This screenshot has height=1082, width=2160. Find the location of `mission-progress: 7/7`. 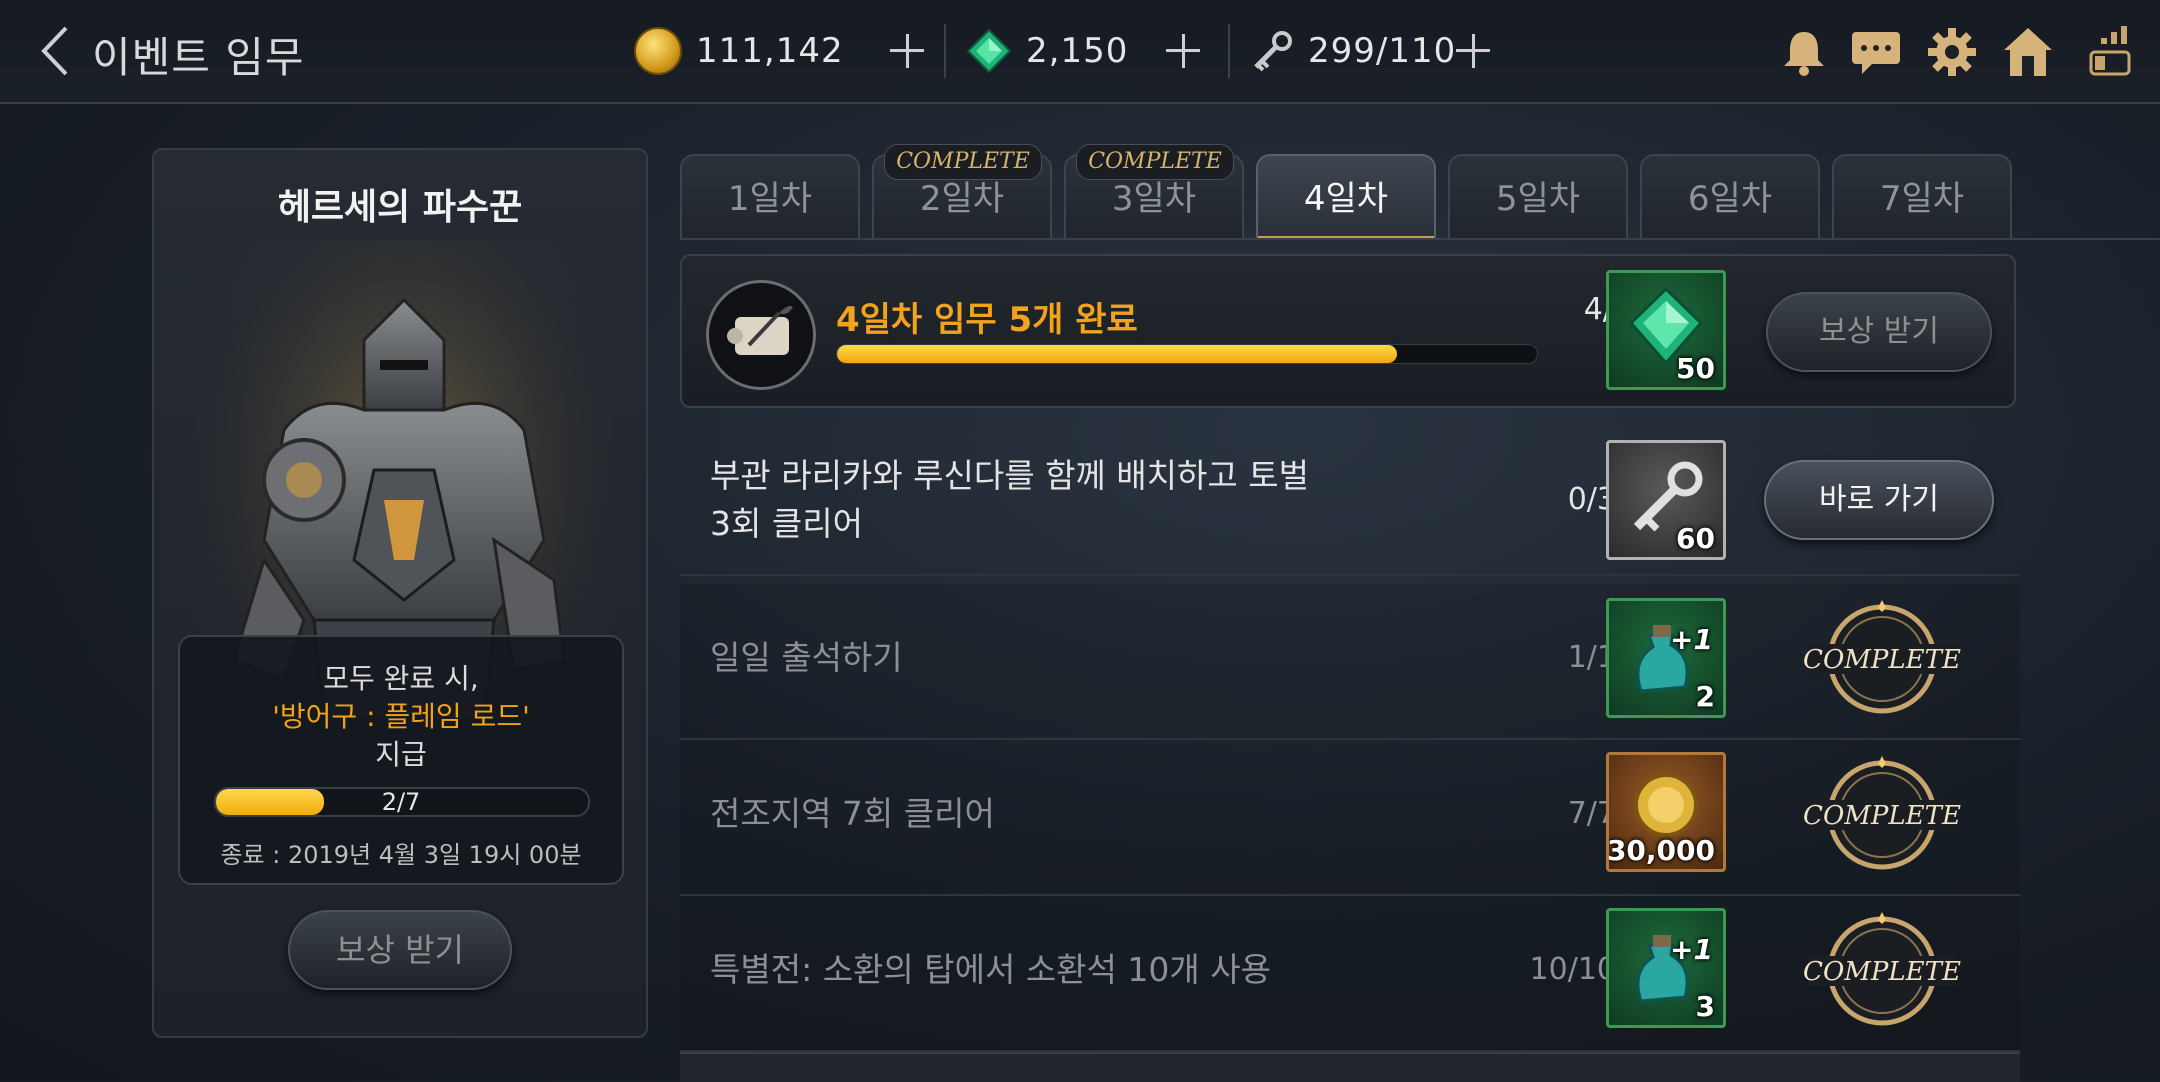

mission-progress: 7/7 is located at coordinates (1591, 813).